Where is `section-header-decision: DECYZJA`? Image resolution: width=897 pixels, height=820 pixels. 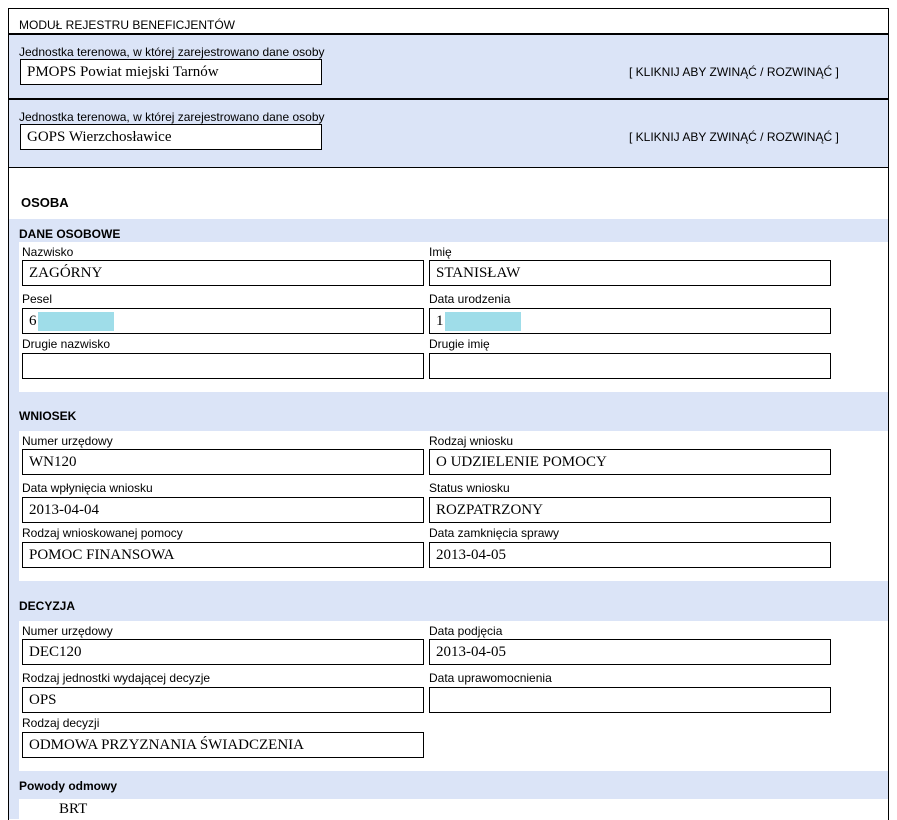 section-header-decision: DECYZJA is located at coordinates (448, 601).